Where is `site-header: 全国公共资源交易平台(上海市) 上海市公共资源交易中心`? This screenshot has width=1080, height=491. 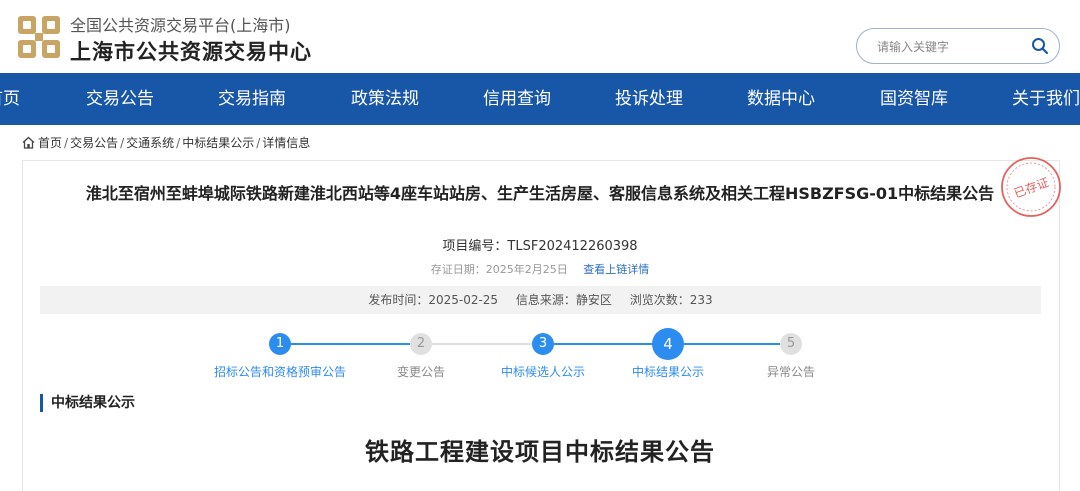 site-header: 全国公共资源交易平台(上海市) 上海市公共资源交易中心 is located at coordinates (540, 36).